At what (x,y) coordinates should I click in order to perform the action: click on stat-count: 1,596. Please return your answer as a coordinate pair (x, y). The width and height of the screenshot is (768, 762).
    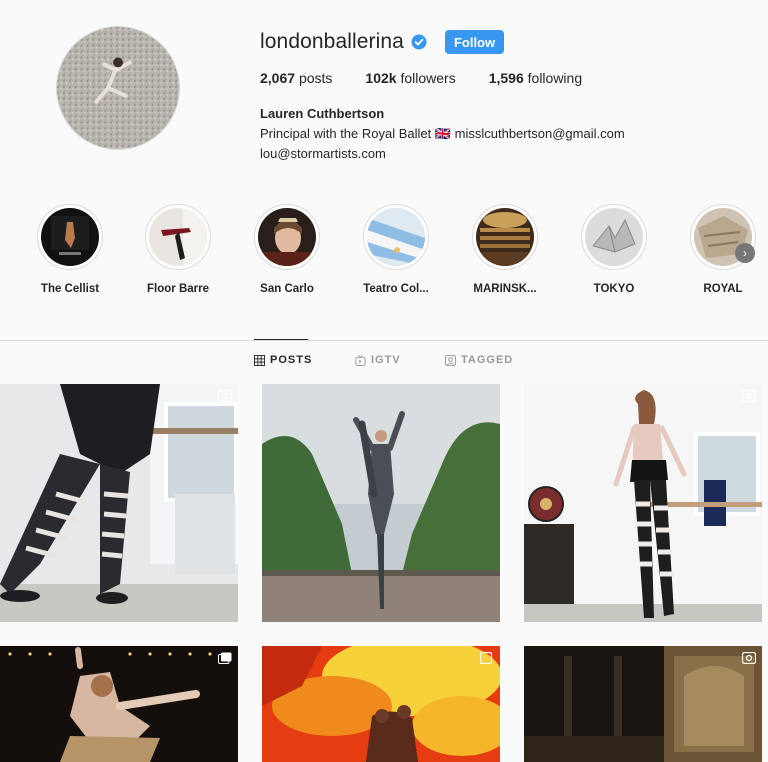
    Looking at the image, I should click on (506, 78).